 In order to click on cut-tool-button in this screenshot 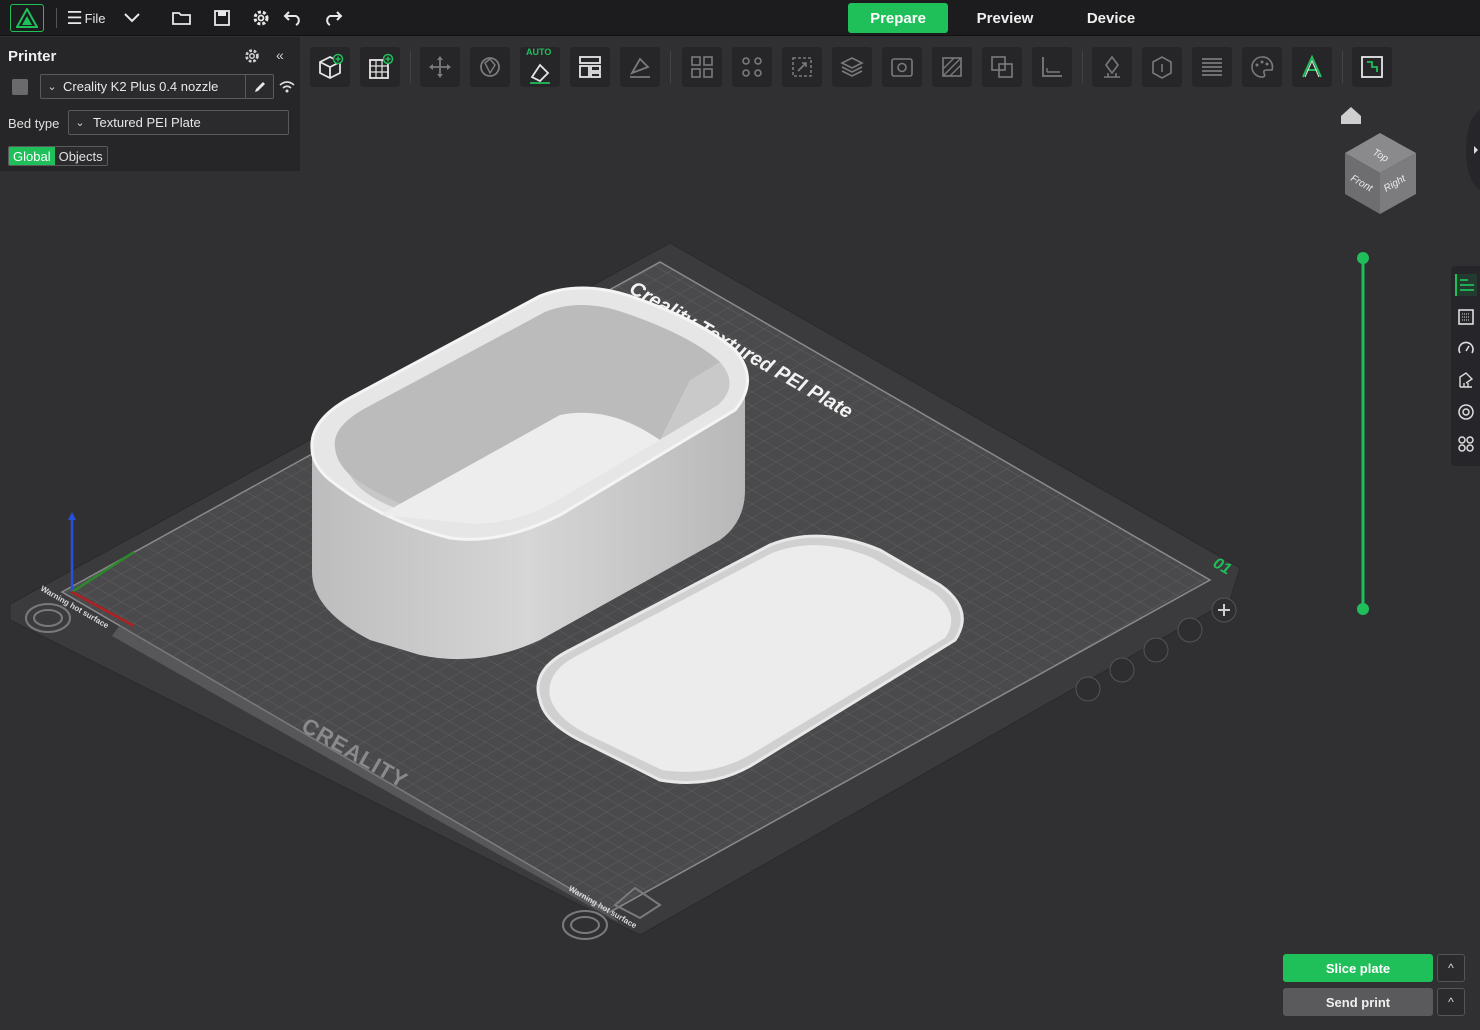, I will do `click(952, 67)`.